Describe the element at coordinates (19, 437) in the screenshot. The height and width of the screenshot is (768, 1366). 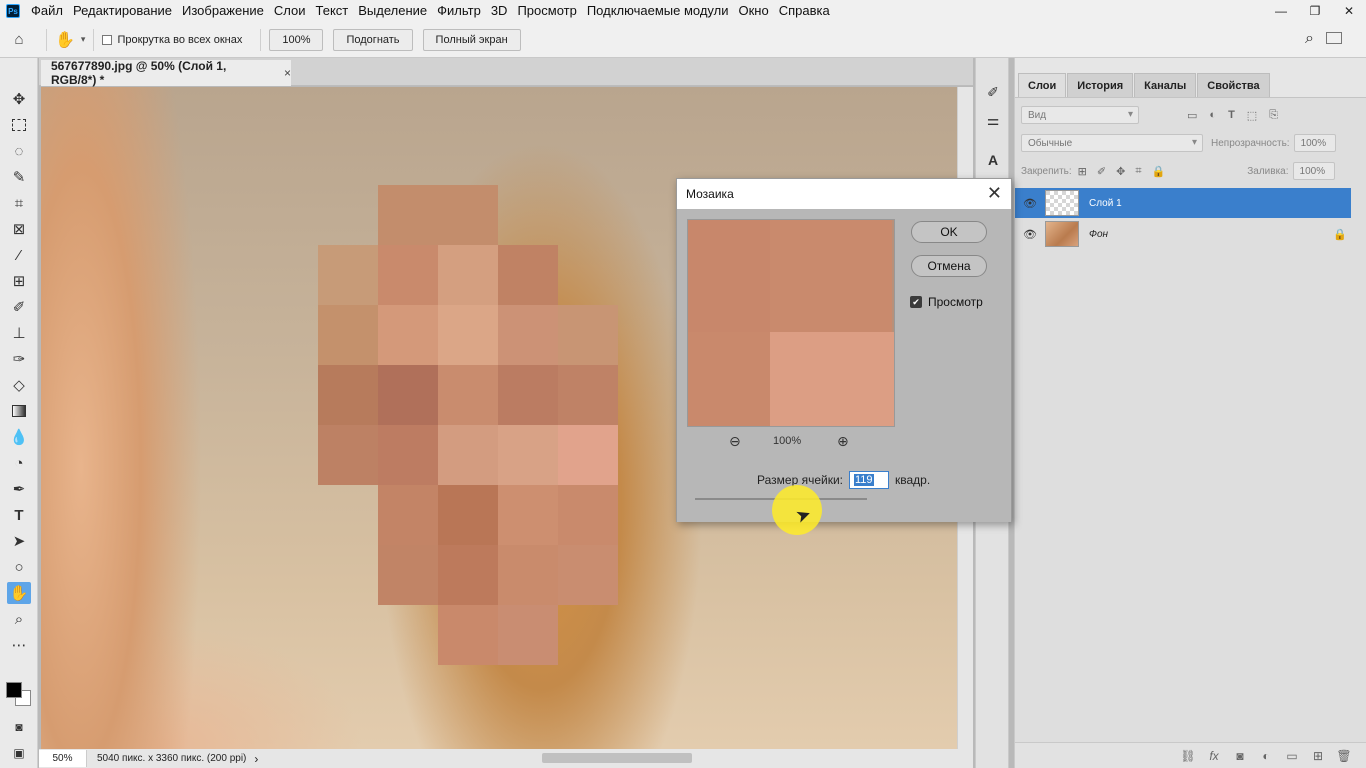
I see `blur-tool-icon: 💧` at that location.